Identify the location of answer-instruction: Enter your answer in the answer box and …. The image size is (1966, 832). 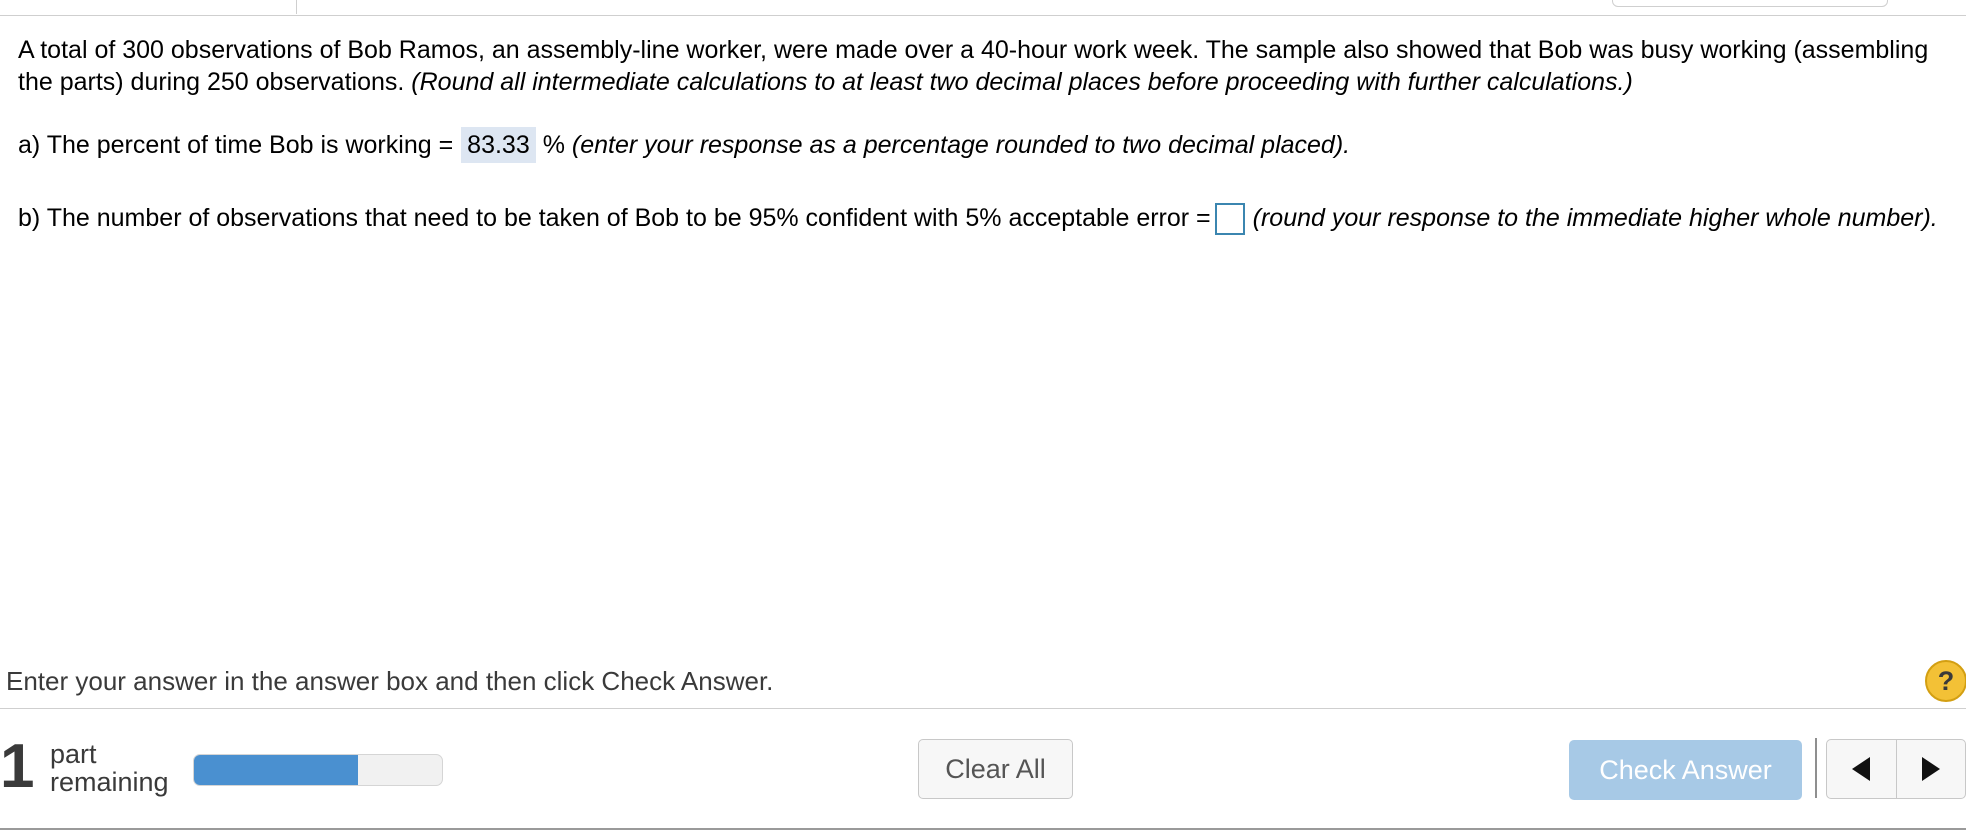
(390, 681).